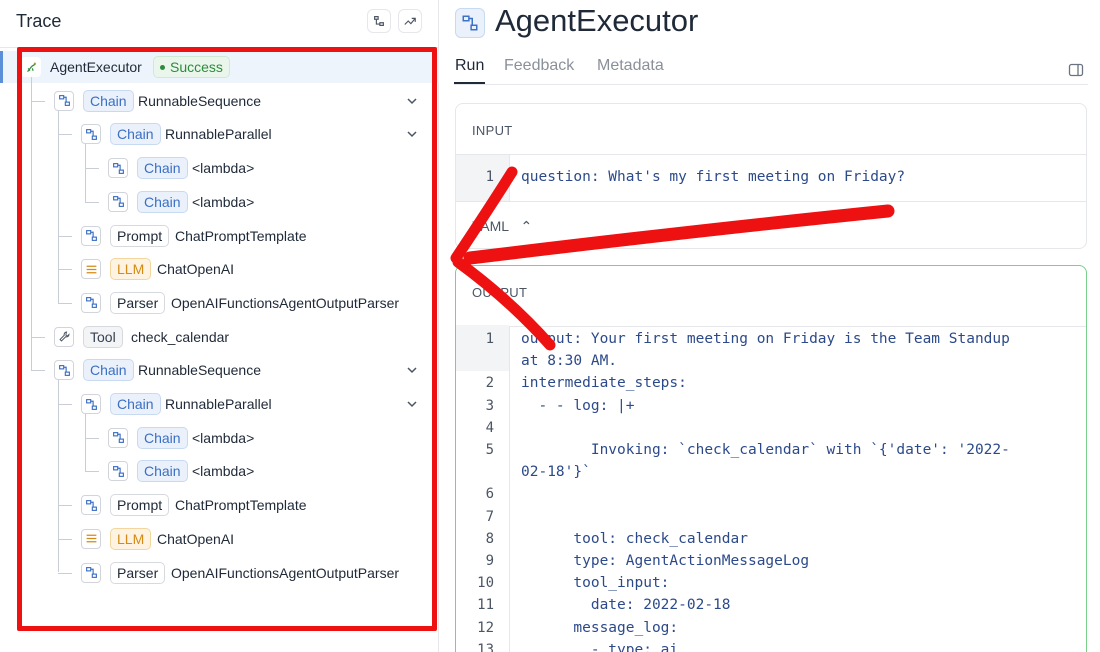 Image resolution: width=1100 pixels, height=652 pixels. Describe the element at coordinates (485, 627) in the screenshot. I see `line-number: 12` at that location.